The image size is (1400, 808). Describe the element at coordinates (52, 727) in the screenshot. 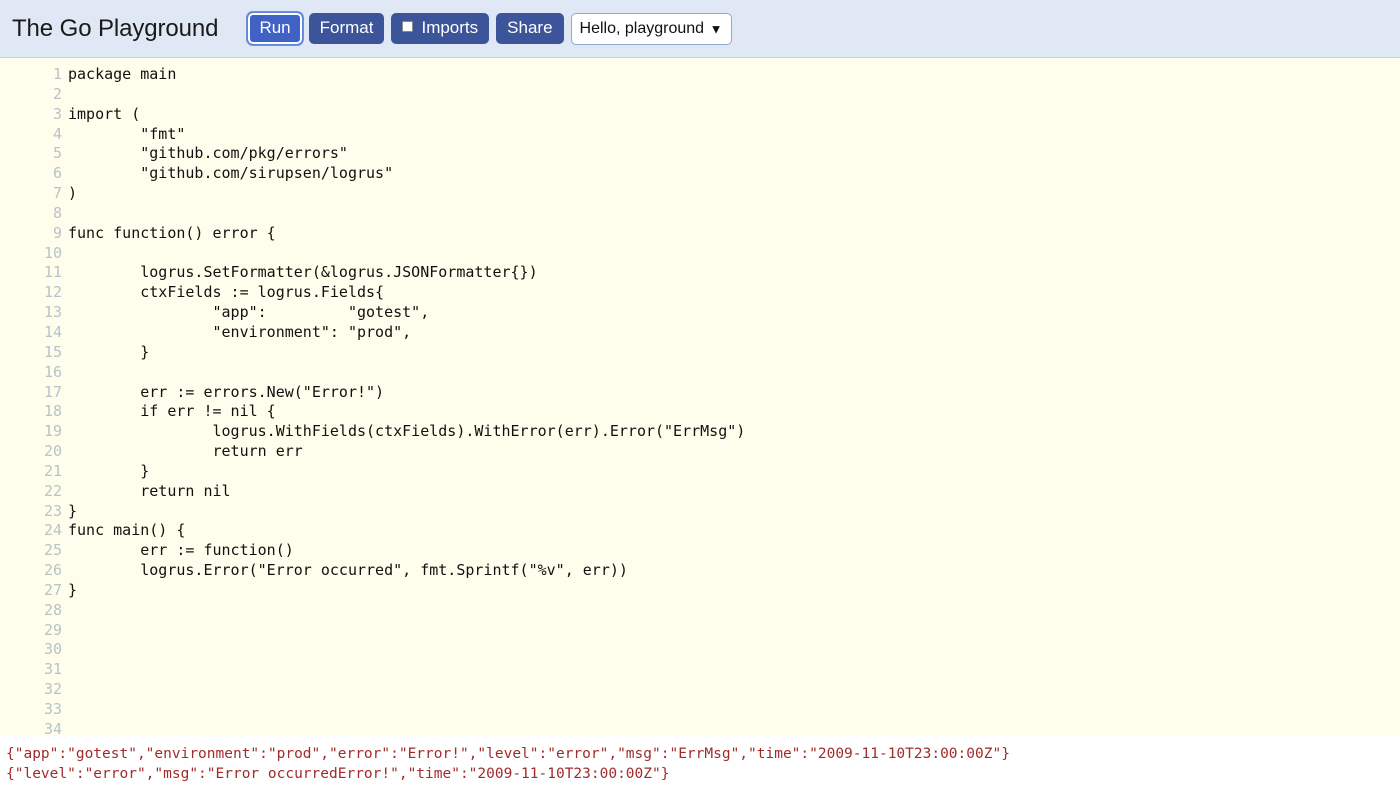

I see `line-number: 34` at that location.